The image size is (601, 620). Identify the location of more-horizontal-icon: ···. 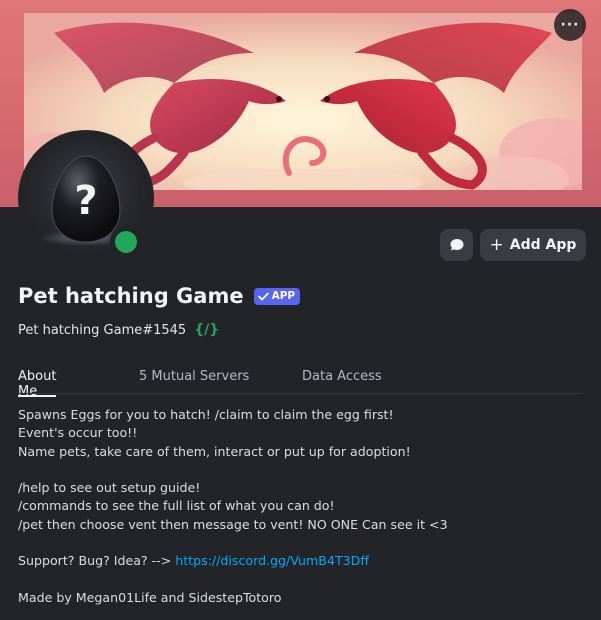
(570, 25).